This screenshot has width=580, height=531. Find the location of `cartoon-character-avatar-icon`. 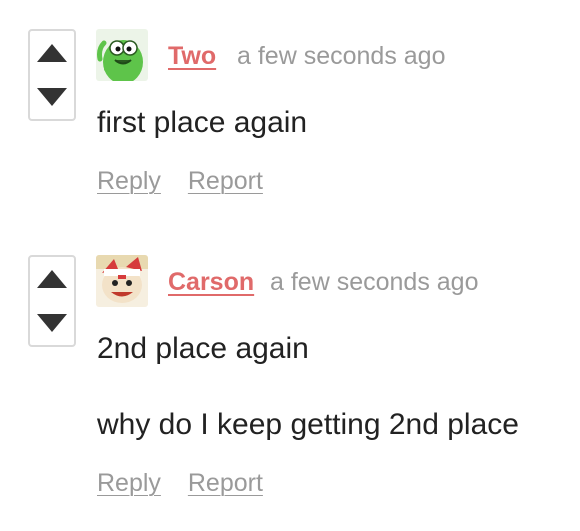

cartoon-character-avatar-icon is located at coordinates (122, 281).